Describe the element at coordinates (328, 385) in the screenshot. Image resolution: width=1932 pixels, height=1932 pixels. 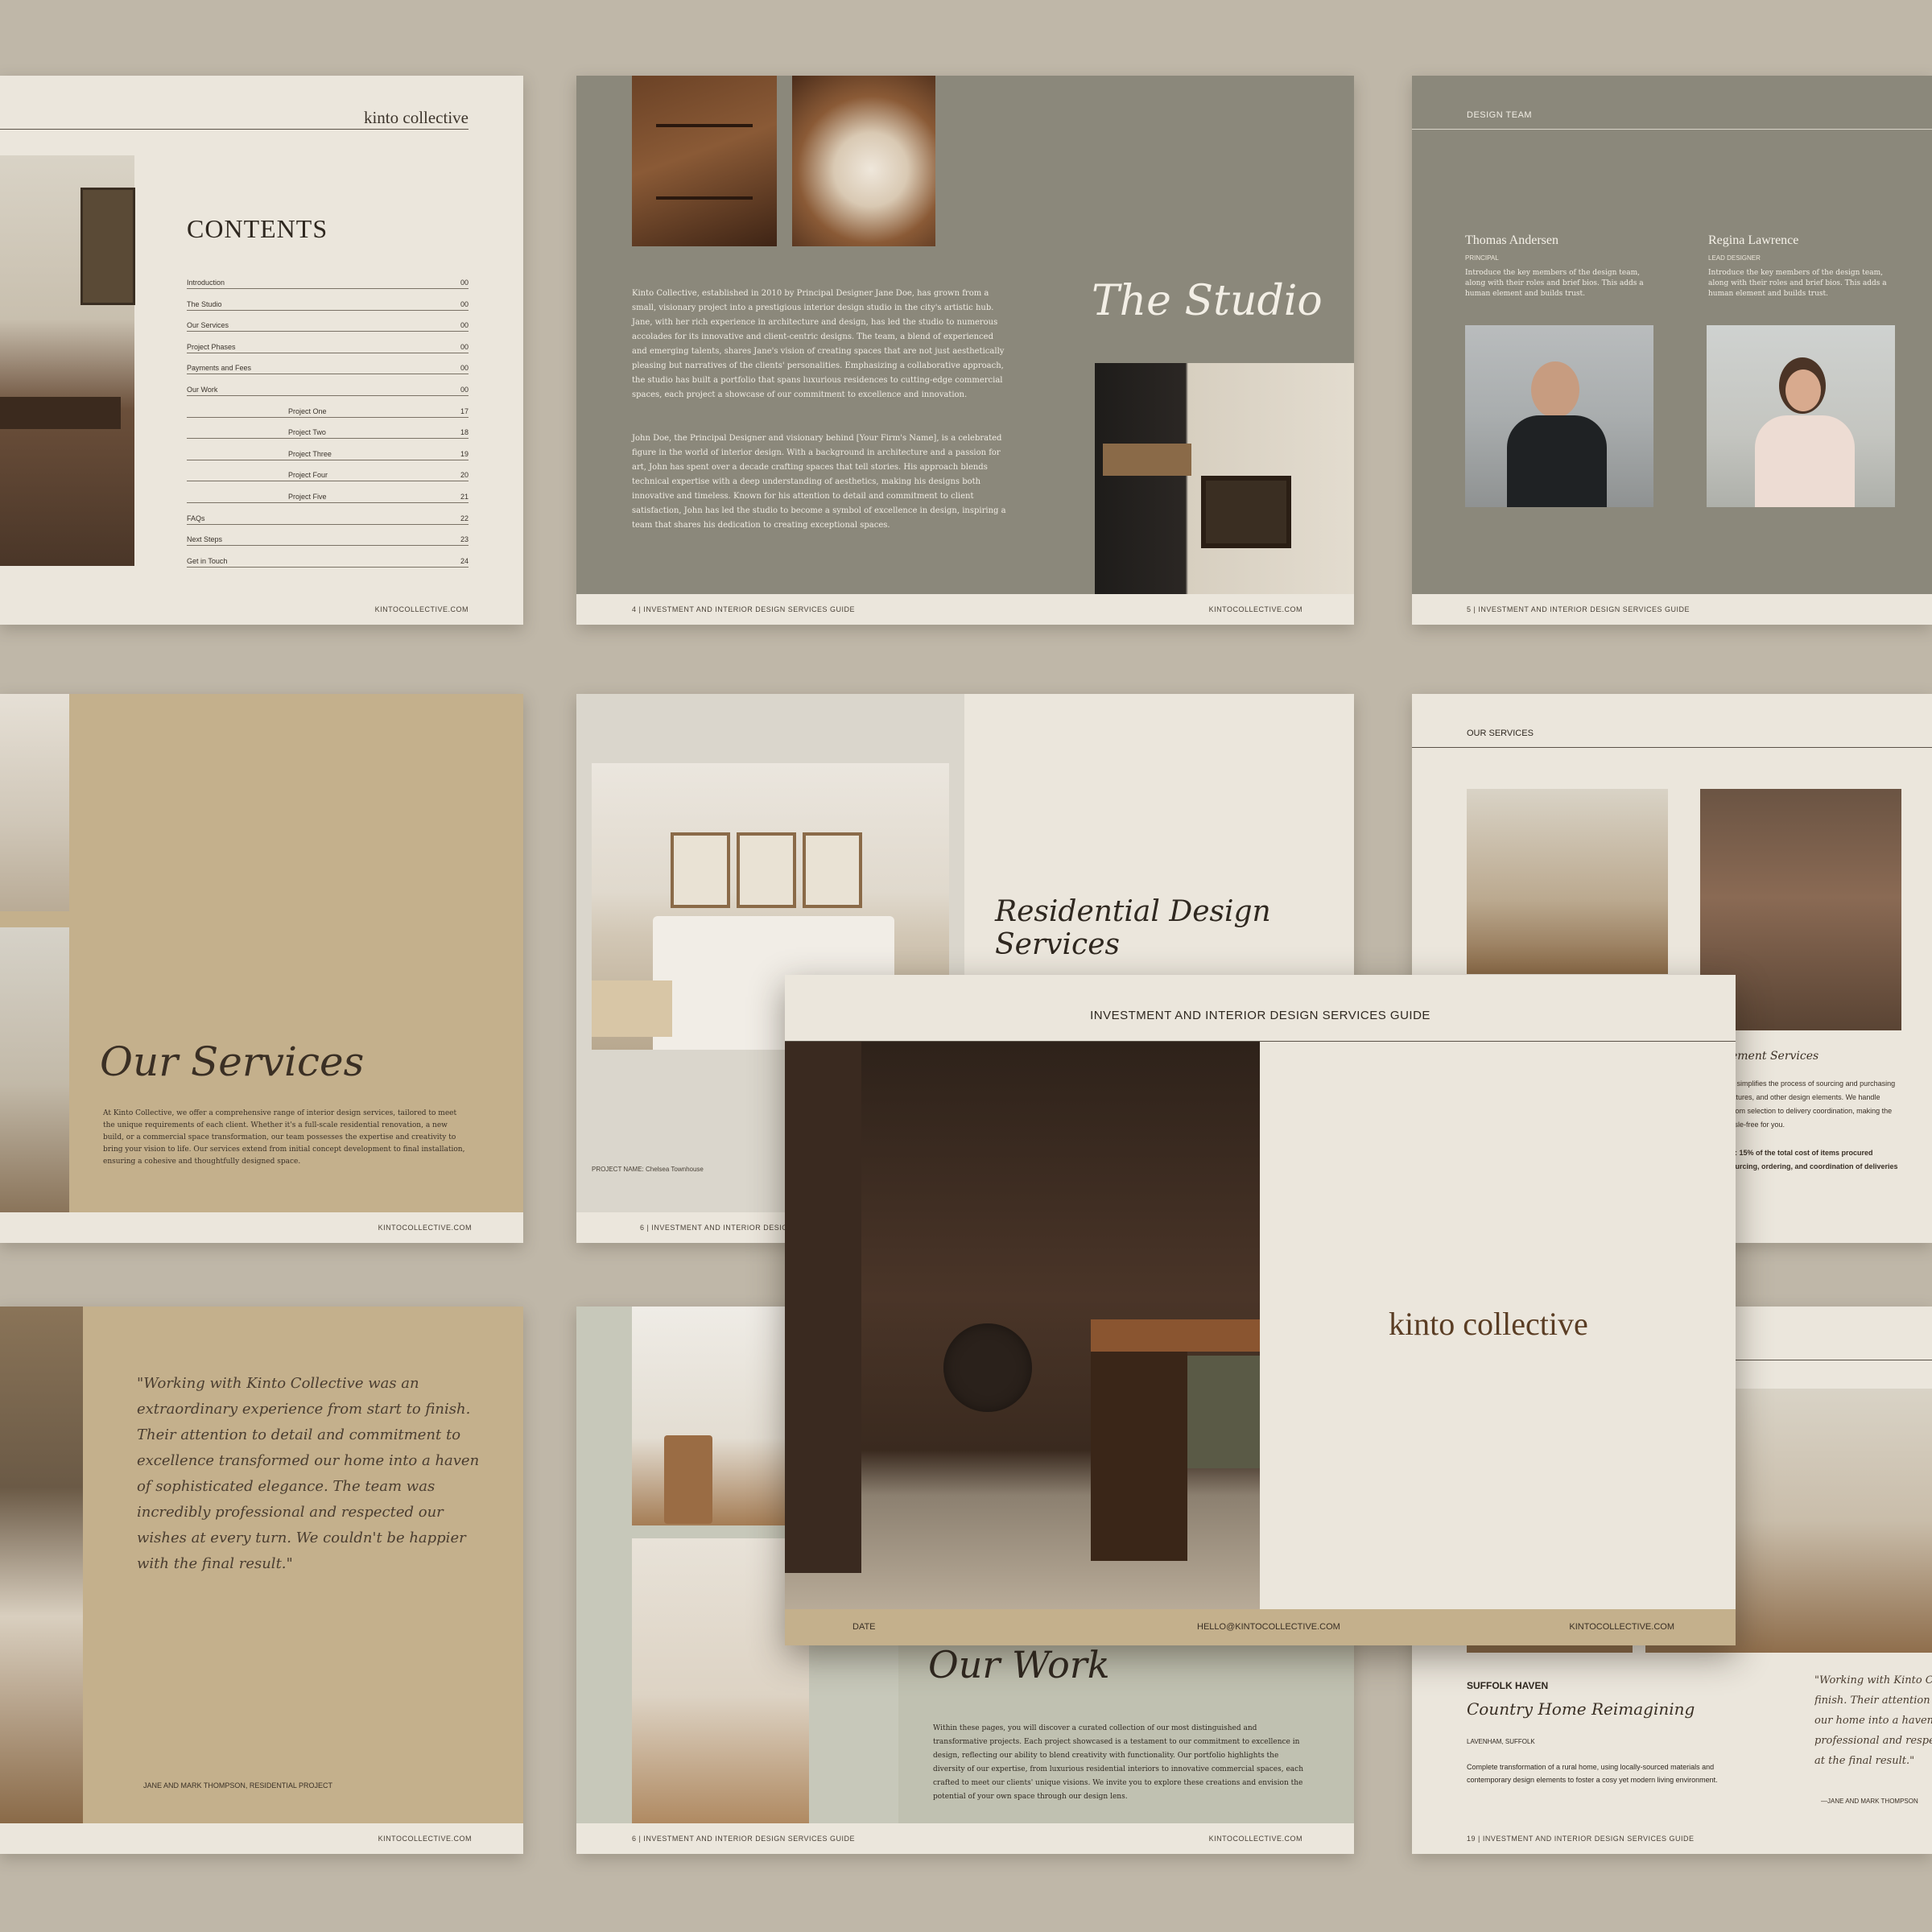
I see `toc-row: Our Work 00` at that location.